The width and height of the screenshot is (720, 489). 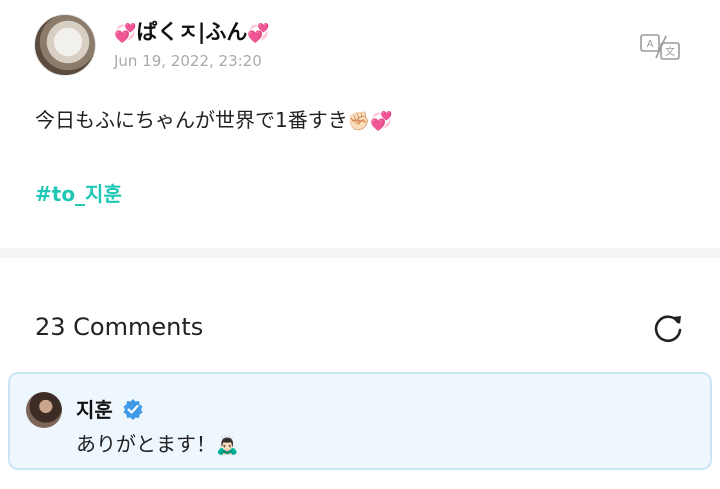 What do you see at coordinates (188, 61) in the screenshot?
I see `post-date: Jun 19, 2022, 23:20` at bounding box center [188, 61].